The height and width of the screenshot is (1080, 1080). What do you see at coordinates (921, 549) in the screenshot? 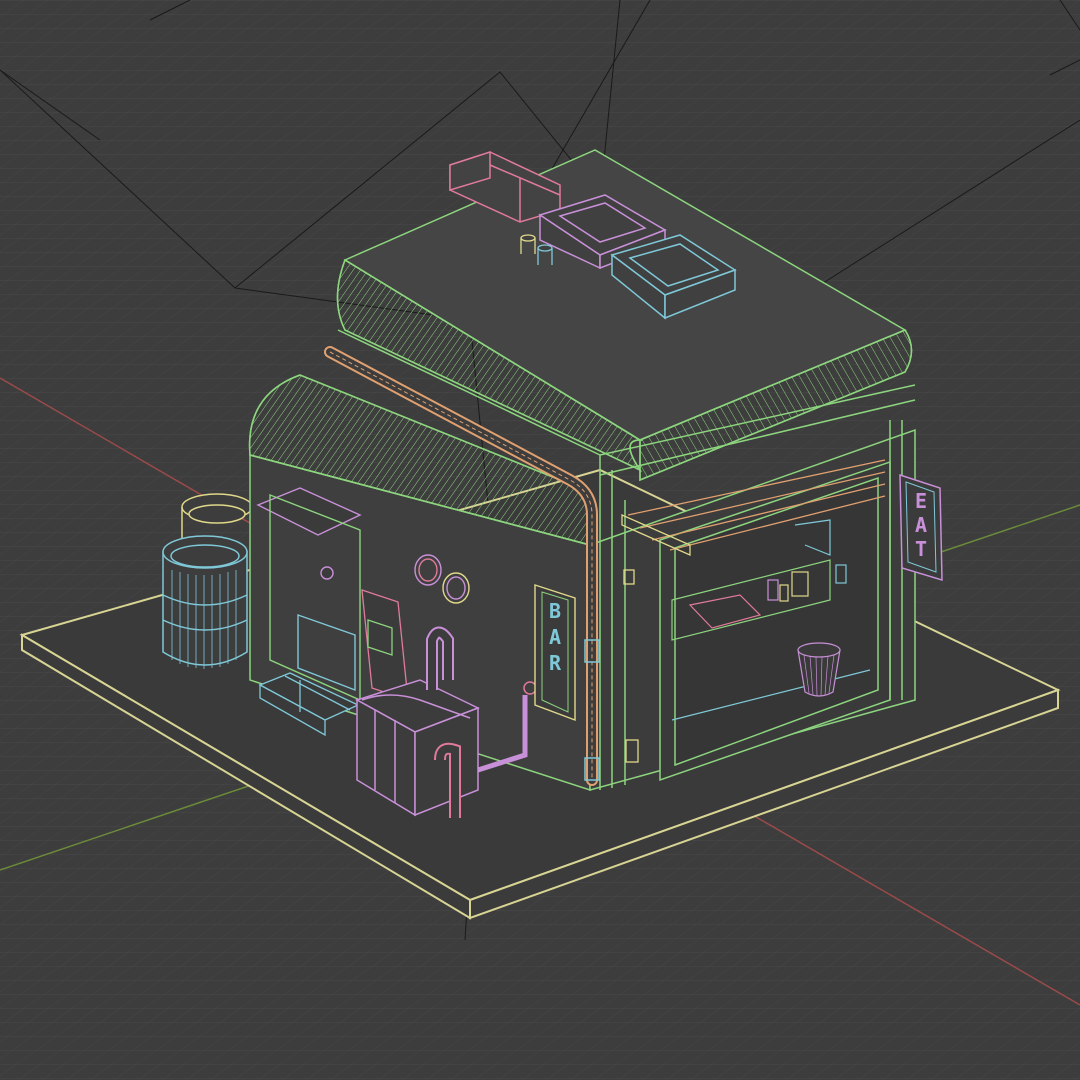
I see `sign-letter: T` at bounding box center [921, 549].